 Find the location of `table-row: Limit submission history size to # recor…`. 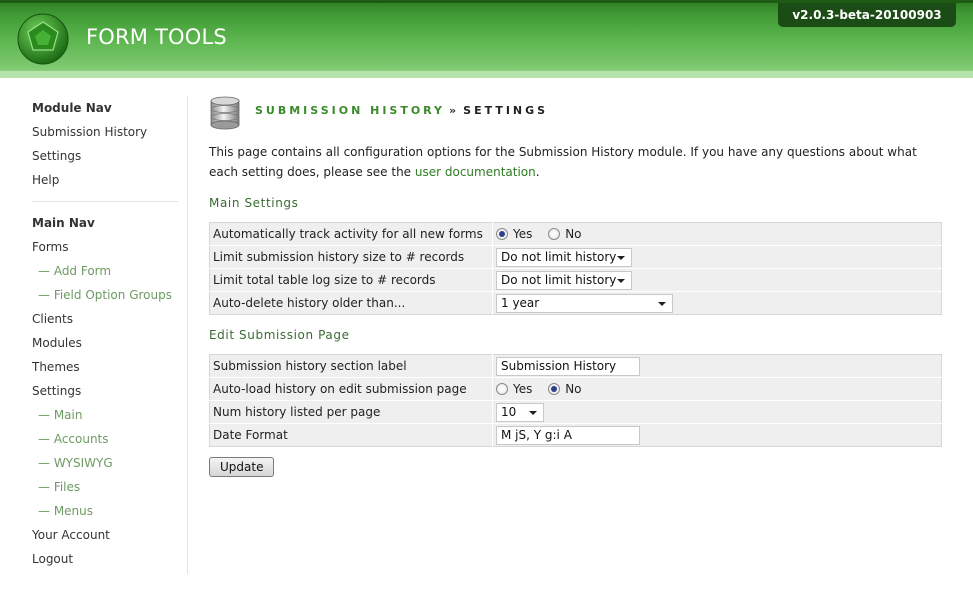

table-row: Limit submission history size to # recor… is located at coordinates (575, 257).